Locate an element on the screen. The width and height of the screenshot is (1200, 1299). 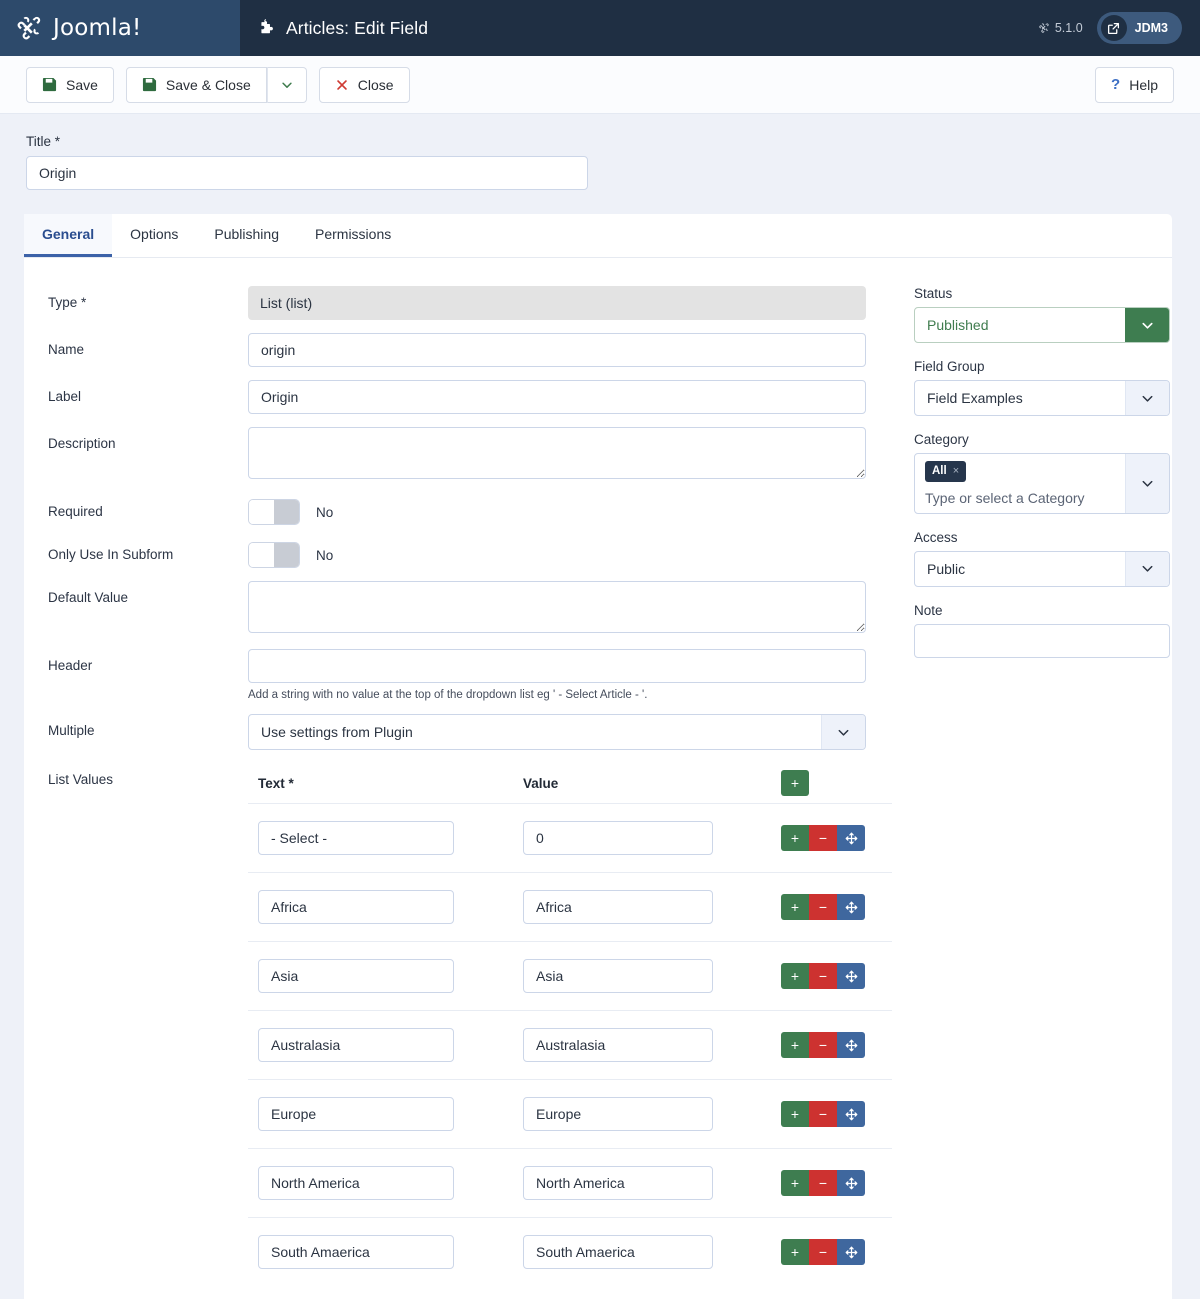
tab-permissions: Permissions is located at coordinates (353, 235).